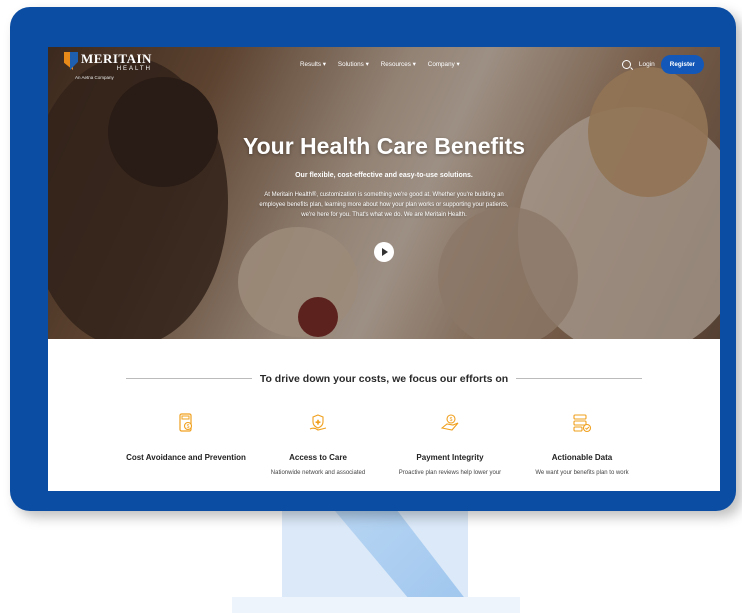 This screenshot has width=742, height=613. What do you see at coordinates (318, 422) in the screenshot?
I see `shield-hand-icon` at bounding box center [318, 422].